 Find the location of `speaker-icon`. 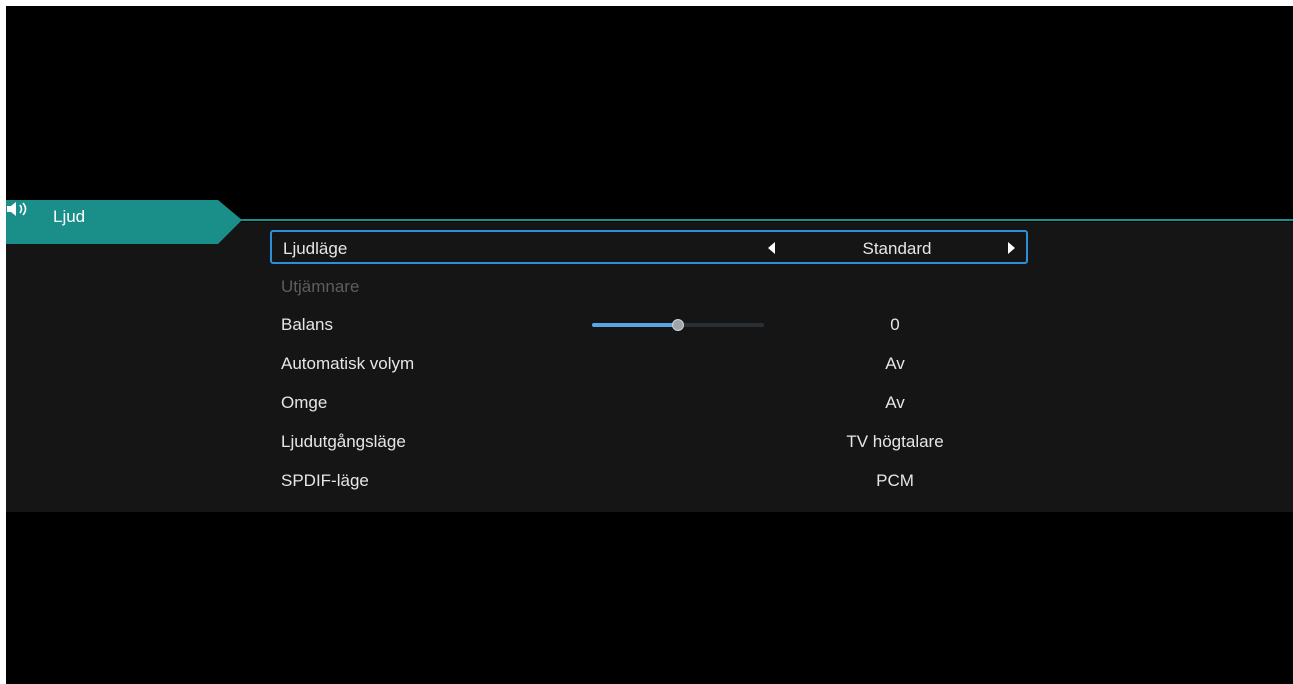

speaker-icon is located at coordinates (17, 209).